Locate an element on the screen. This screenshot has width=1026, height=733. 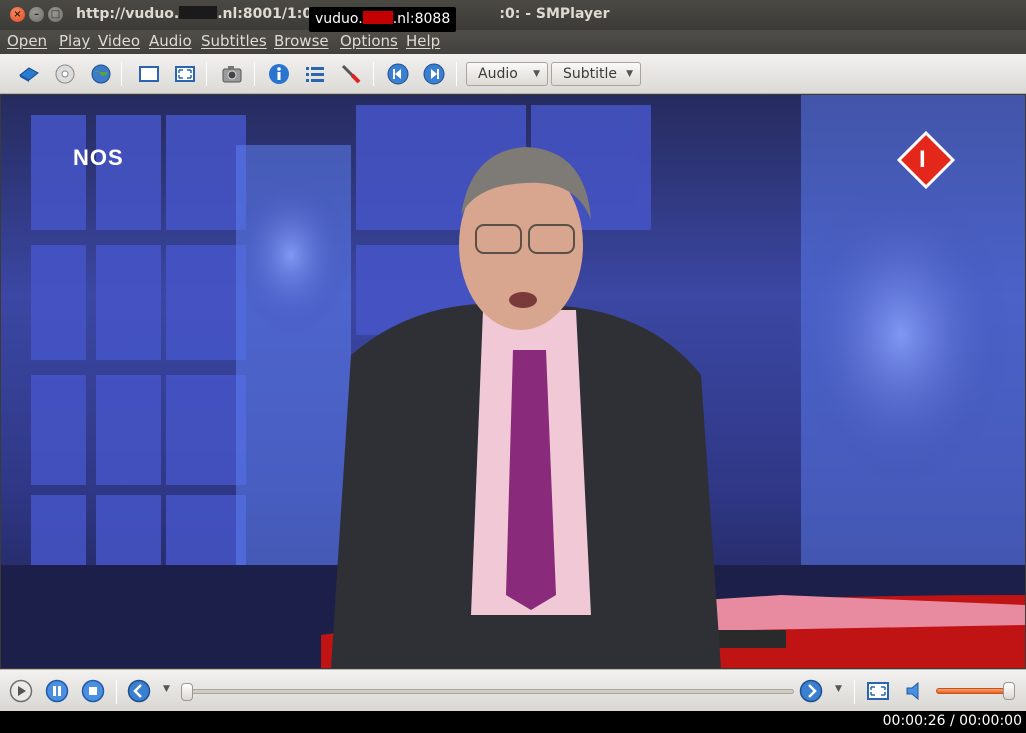
toolbar: Audio ▼ Subtitle ▼ is located at coordinates (513, 74).